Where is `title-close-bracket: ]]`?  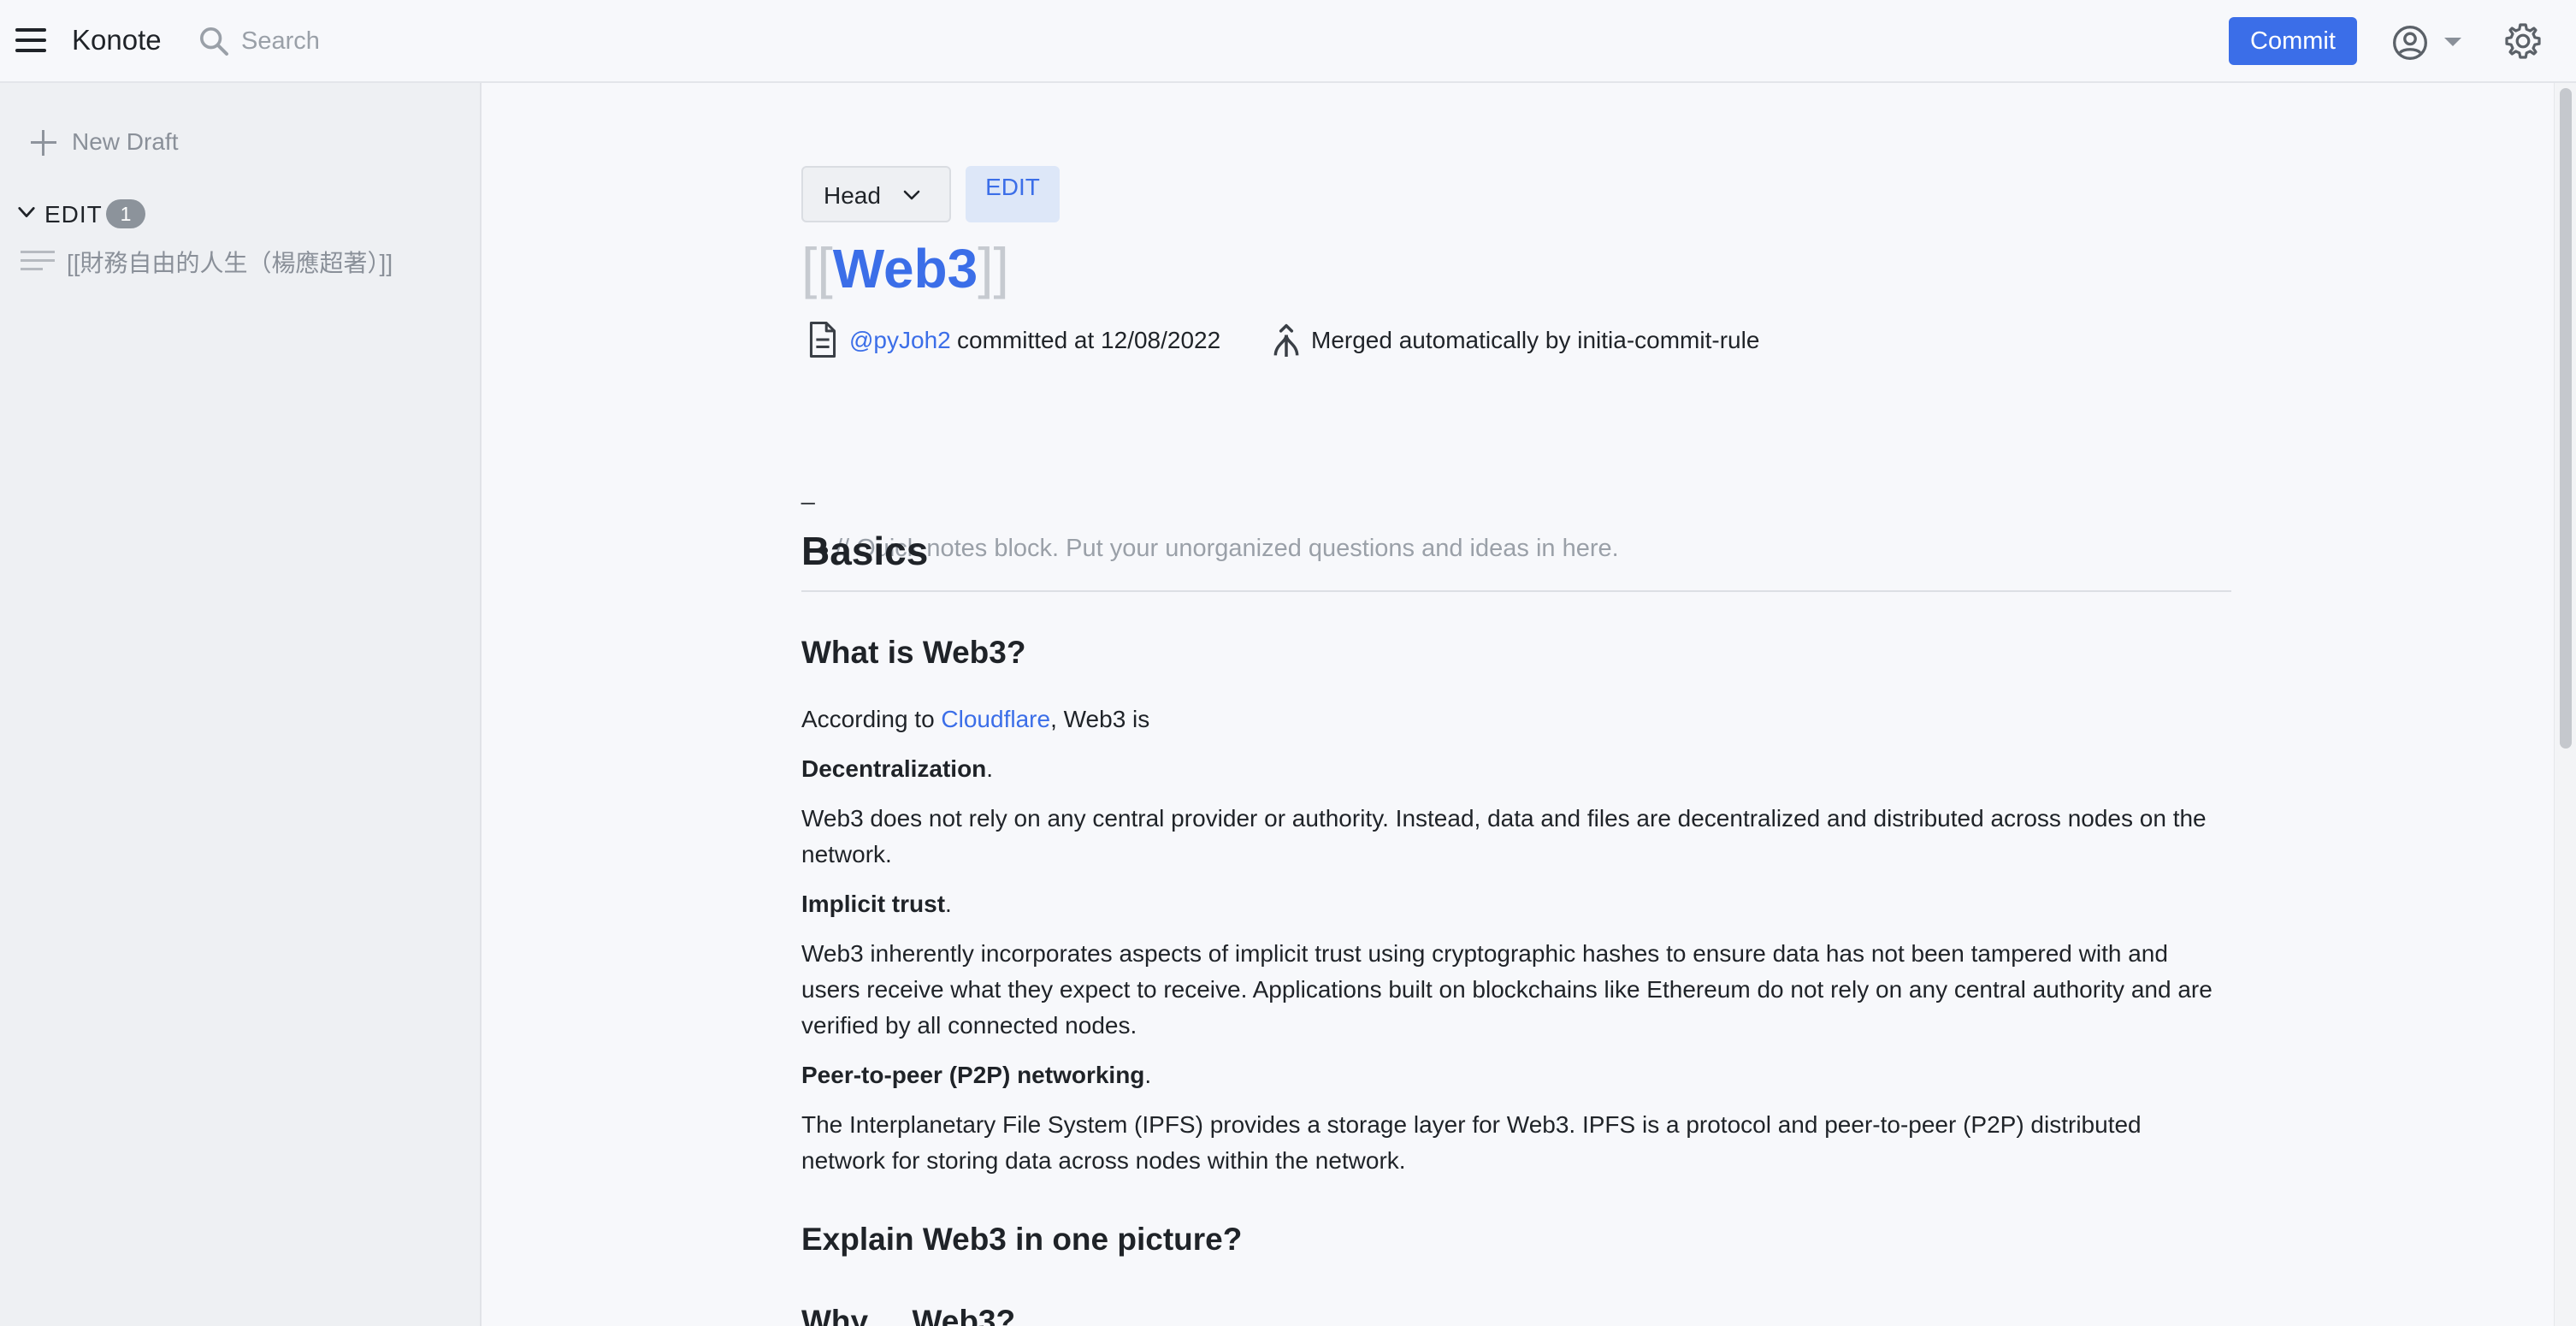
title-close-bracket: ]] is located at coordinates (993, 268).